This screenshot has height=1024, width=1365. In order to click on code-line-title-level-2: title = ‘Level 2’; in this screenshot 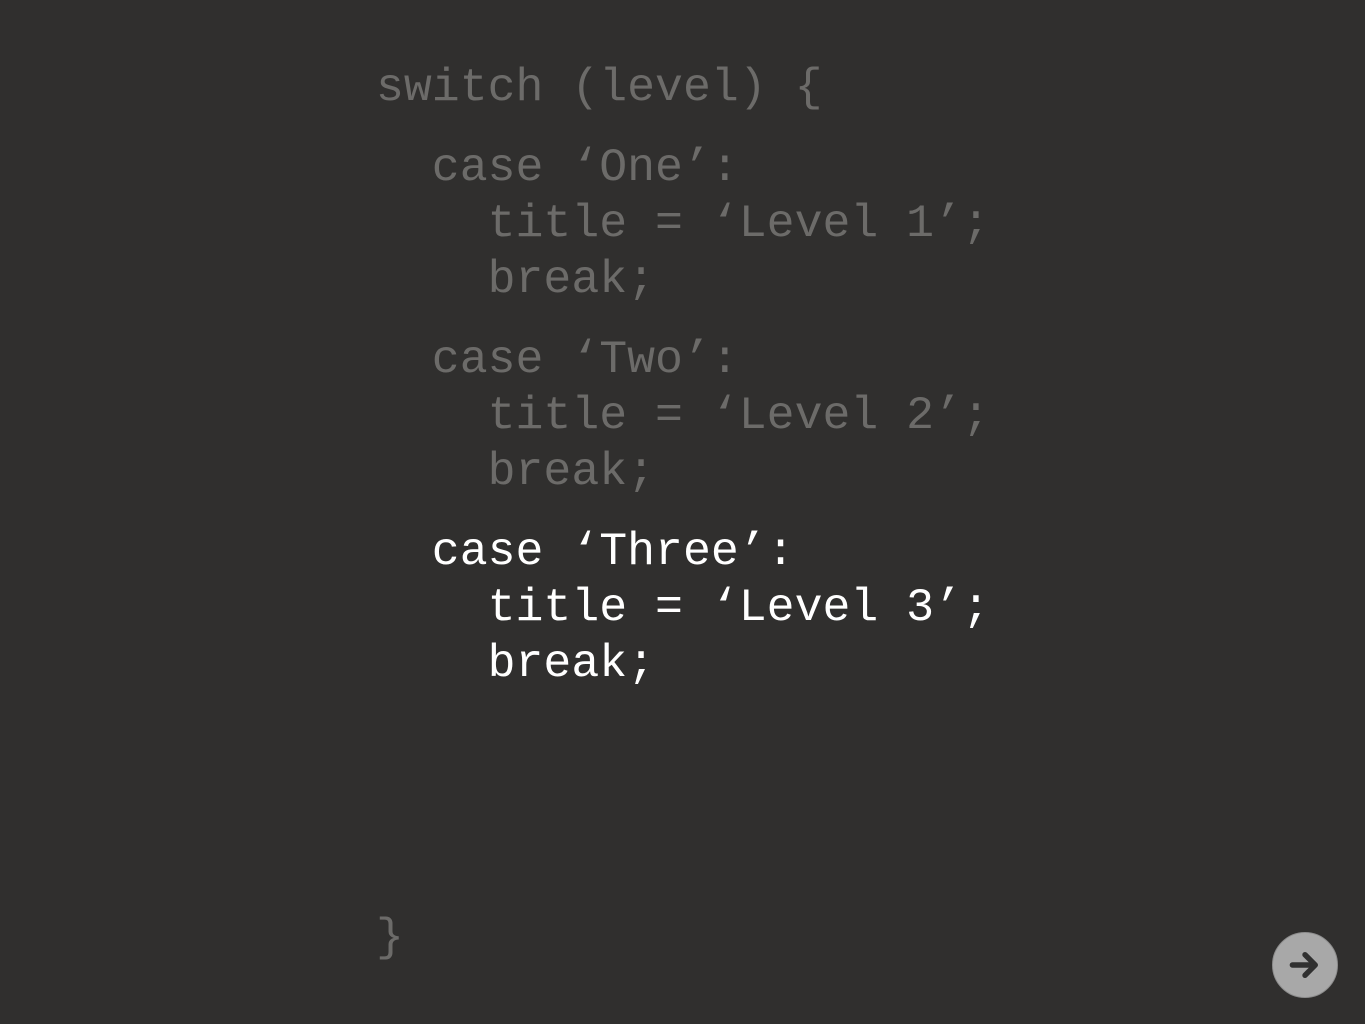, I will do `click(683, 415)`.